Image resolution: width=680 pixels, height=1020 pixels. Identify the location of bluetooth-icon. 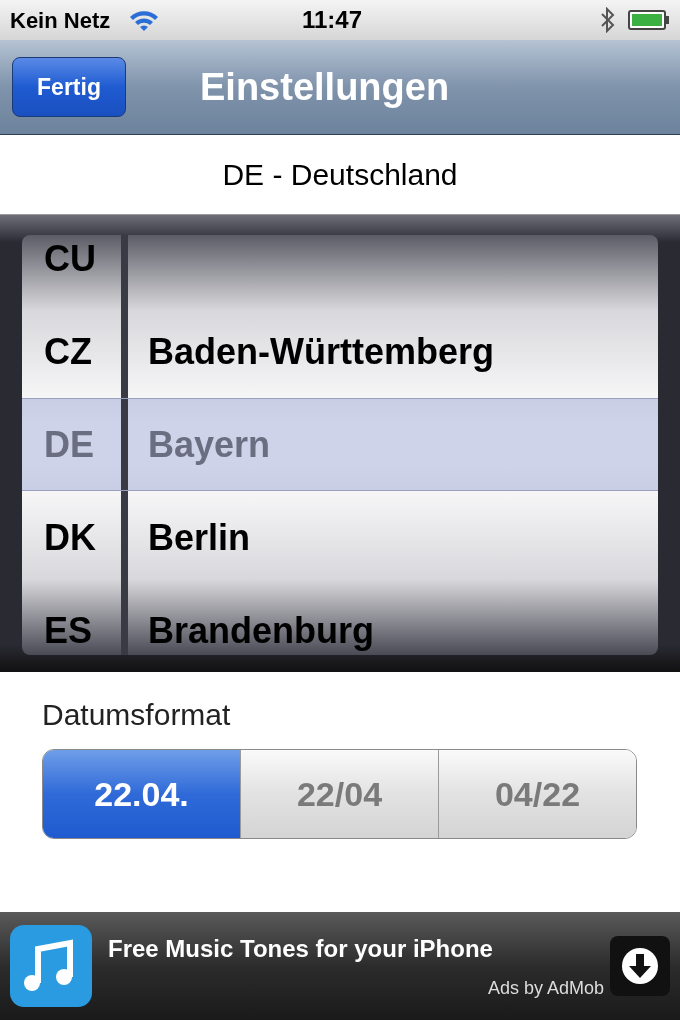
(608, 20).